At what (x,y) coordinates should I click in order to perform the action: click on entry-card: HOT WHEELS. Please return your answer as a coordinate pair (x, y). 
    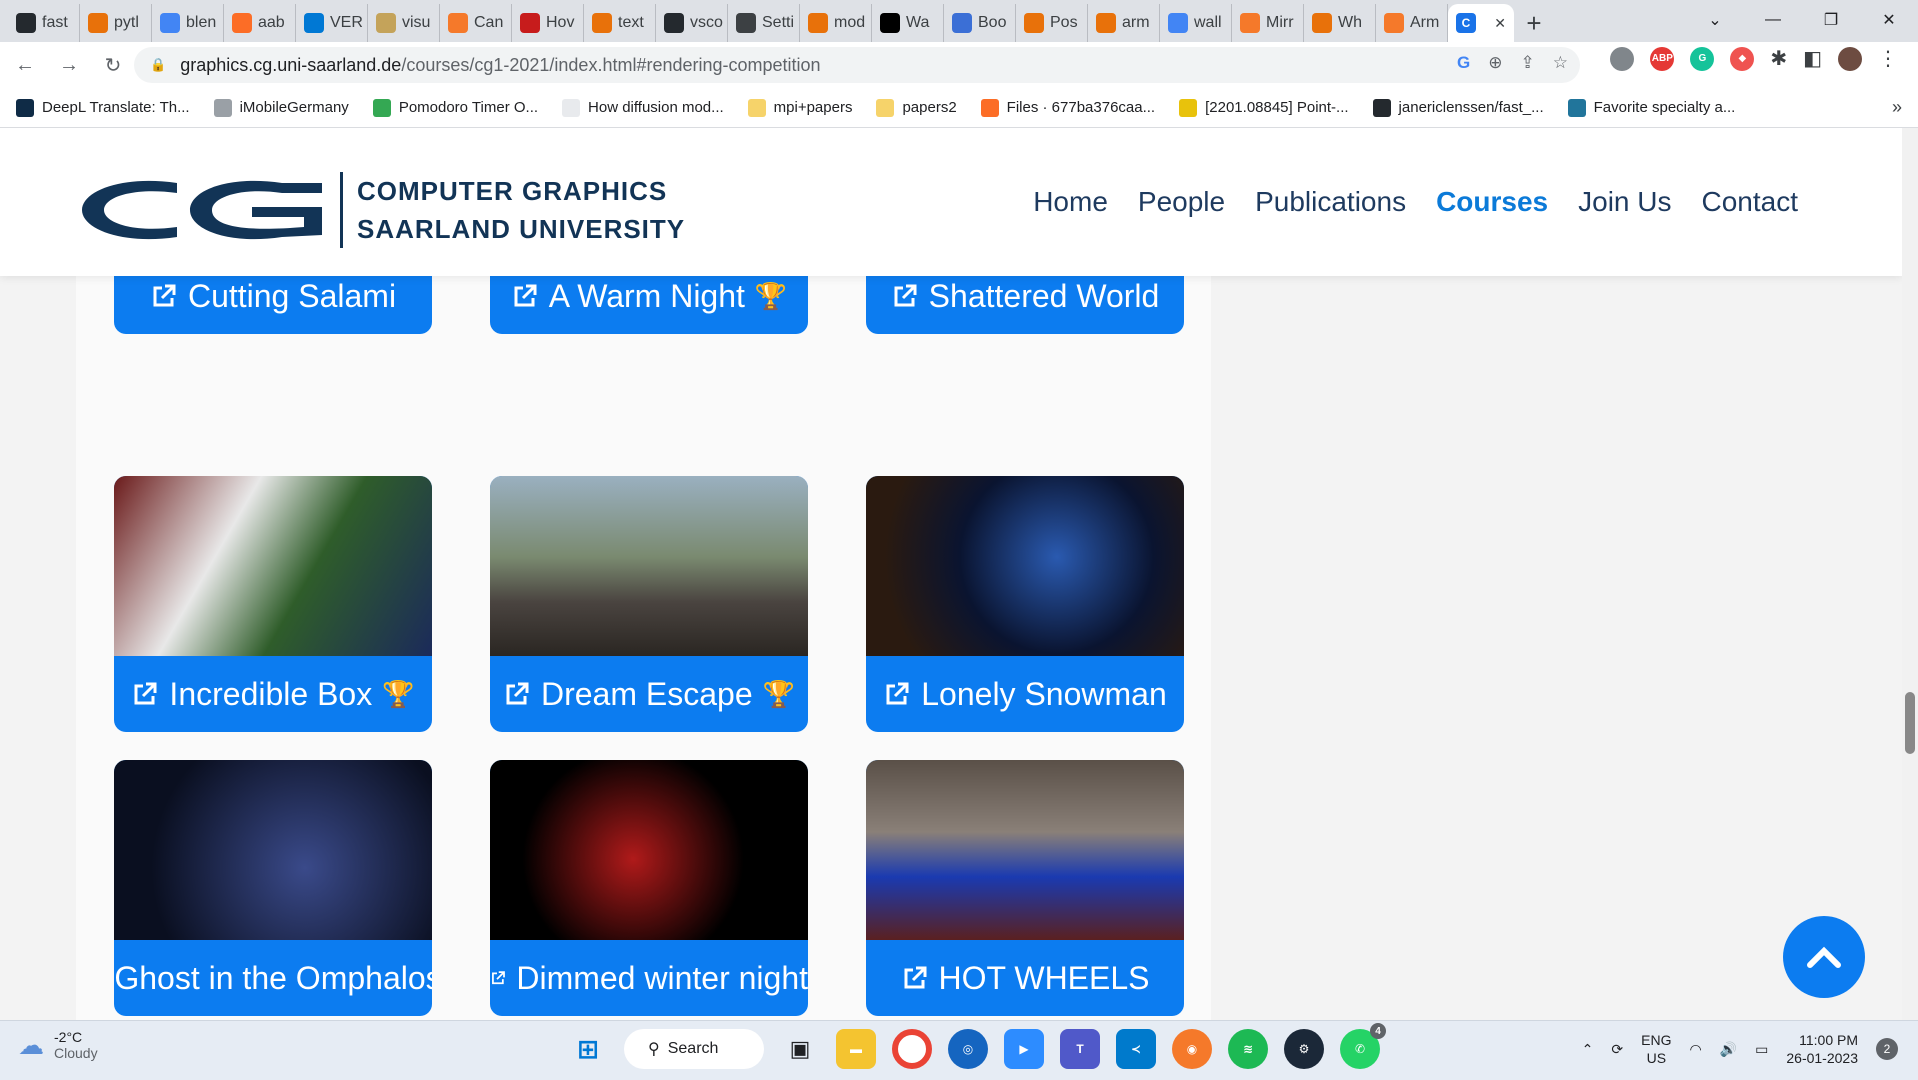
    Looking at the image, I should click on (1025, 888).